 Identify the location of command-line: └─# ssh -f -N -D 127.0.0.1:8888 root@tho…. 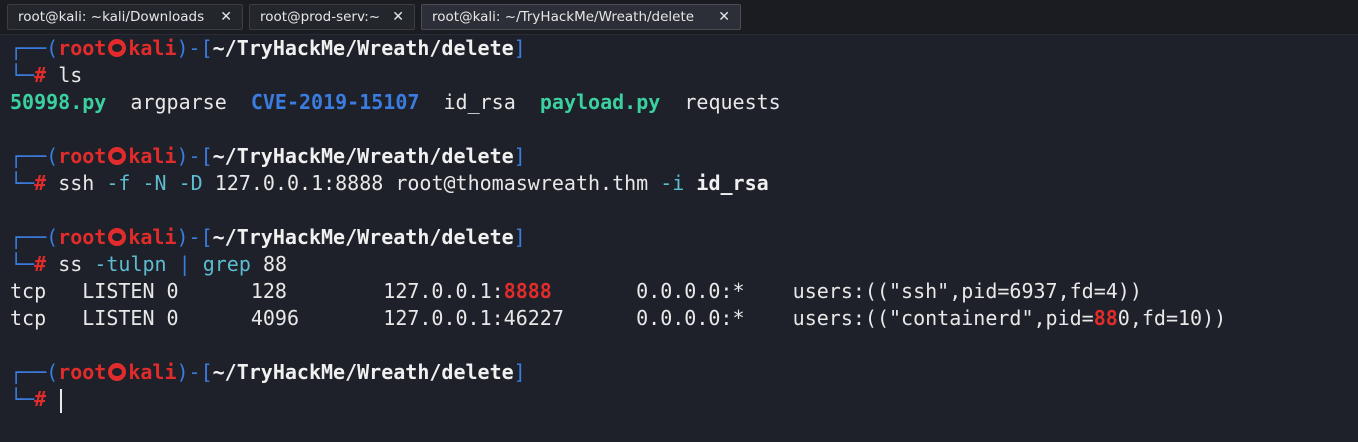
(389, 183).